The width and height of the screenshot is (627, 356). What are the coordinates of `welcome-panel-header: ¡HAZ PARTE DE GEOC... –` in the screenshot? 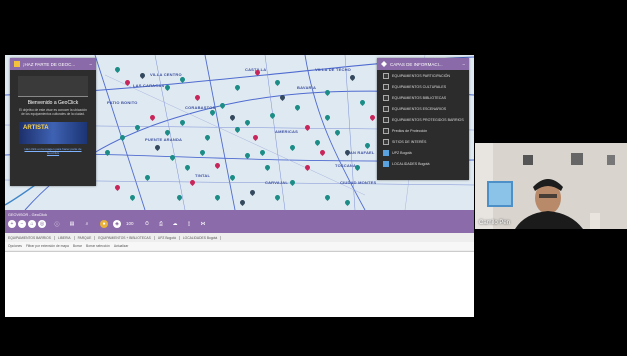 It's located at (53, 64).